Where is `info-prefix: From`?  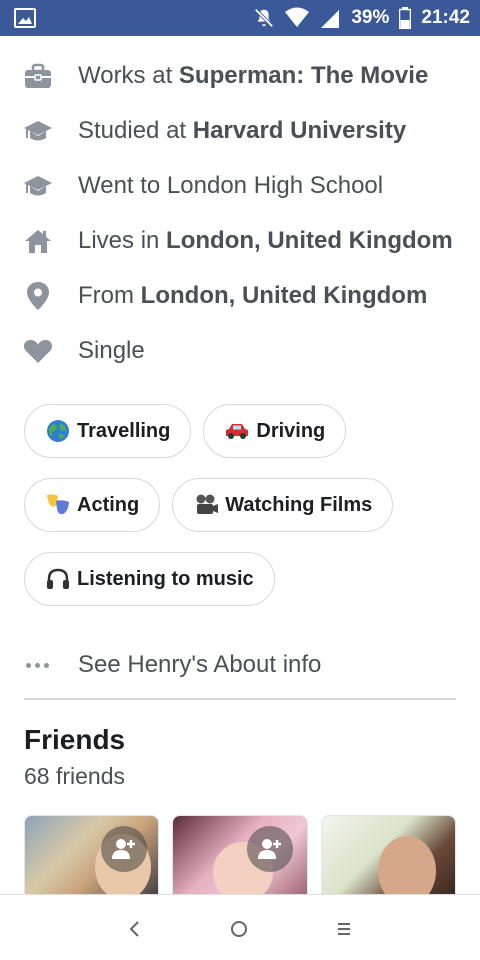 info-prefix: From is located at coordinates (109, 295).